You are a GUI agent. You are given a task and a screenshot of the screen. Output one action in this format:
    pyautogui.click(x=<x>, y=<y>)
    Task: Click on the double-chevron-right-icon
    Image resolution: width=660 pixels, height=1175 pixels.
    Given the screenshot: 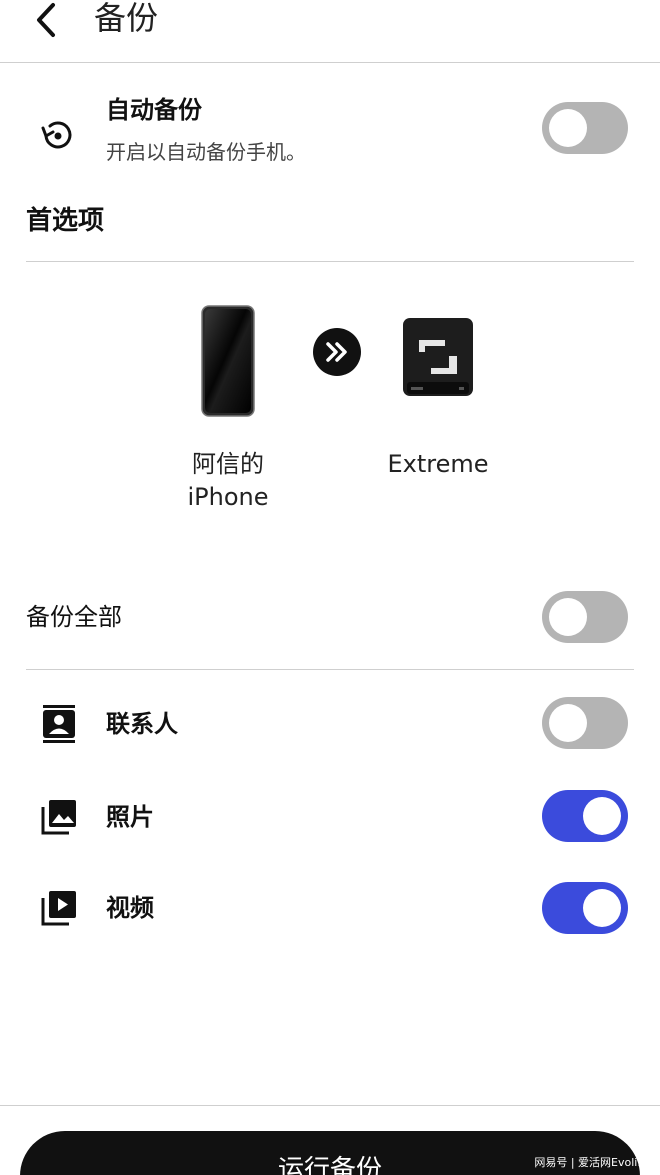 What is the action you would take?
    pyautogui.click(x=336, y=352)
    